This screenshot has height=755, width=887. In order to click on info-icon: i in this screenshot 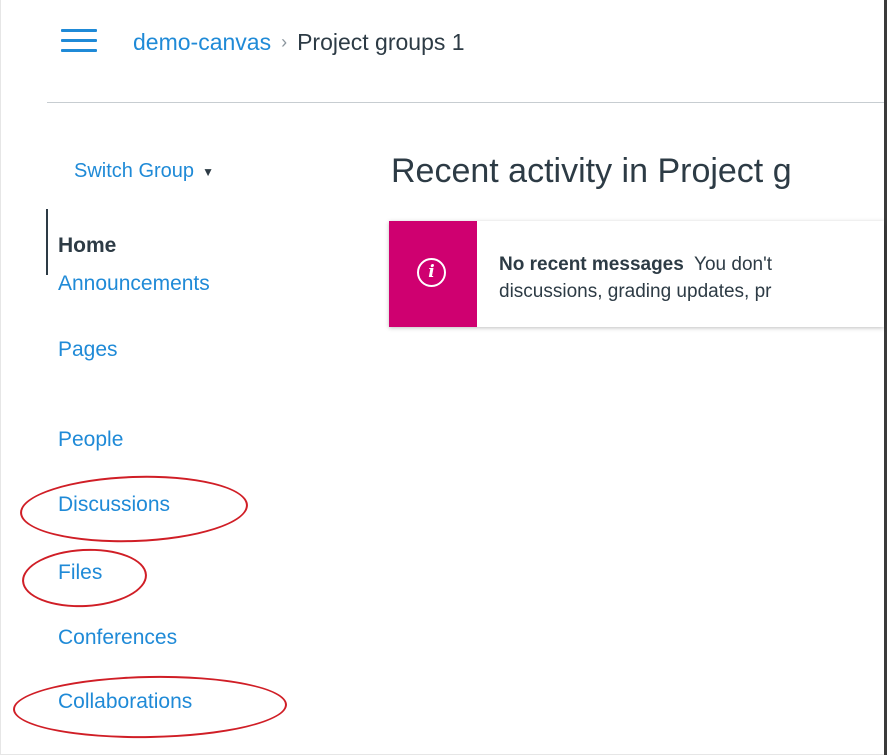, I will do `click(431, 272)`.